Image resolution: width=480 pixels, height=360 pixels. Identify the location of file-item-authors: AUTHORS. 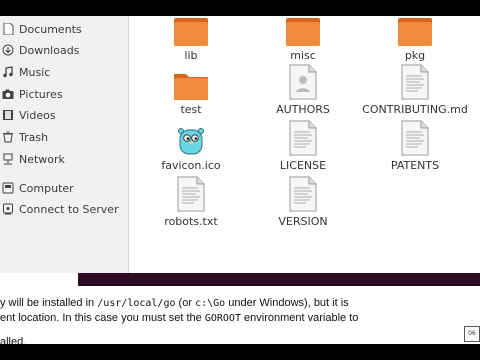
(303, 88).